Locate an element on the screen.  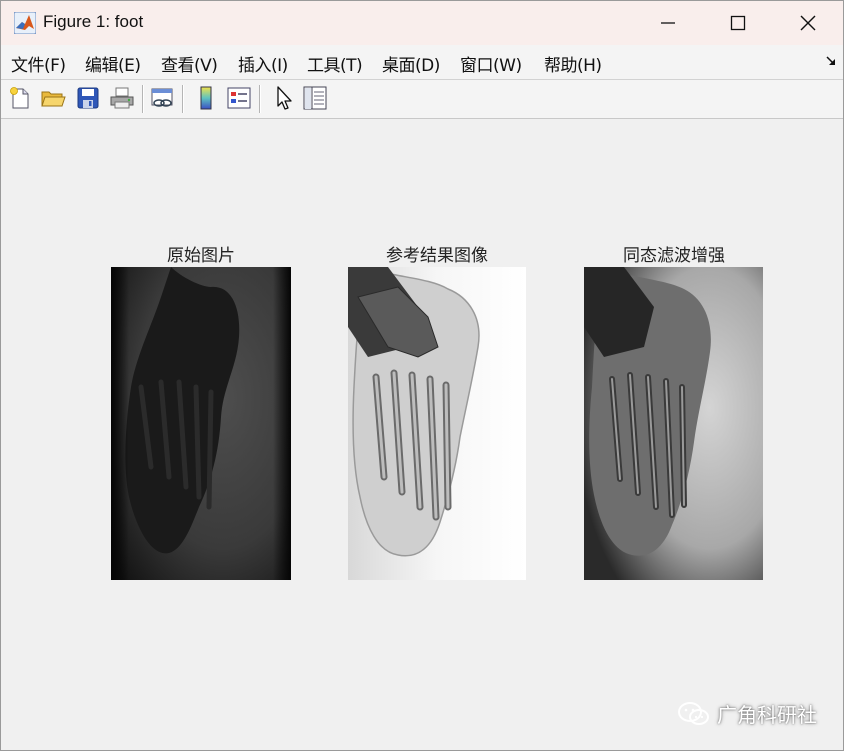
subplot-title-reference: 参考结果图像 is located at coordinates (437, 256).